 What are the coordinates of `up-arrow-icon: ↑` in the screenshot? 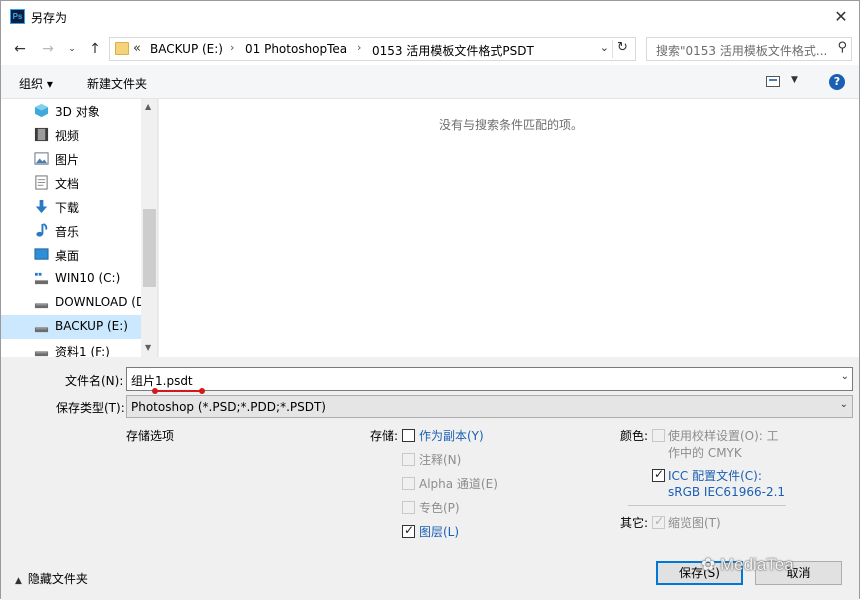 It's located at (95, 49).